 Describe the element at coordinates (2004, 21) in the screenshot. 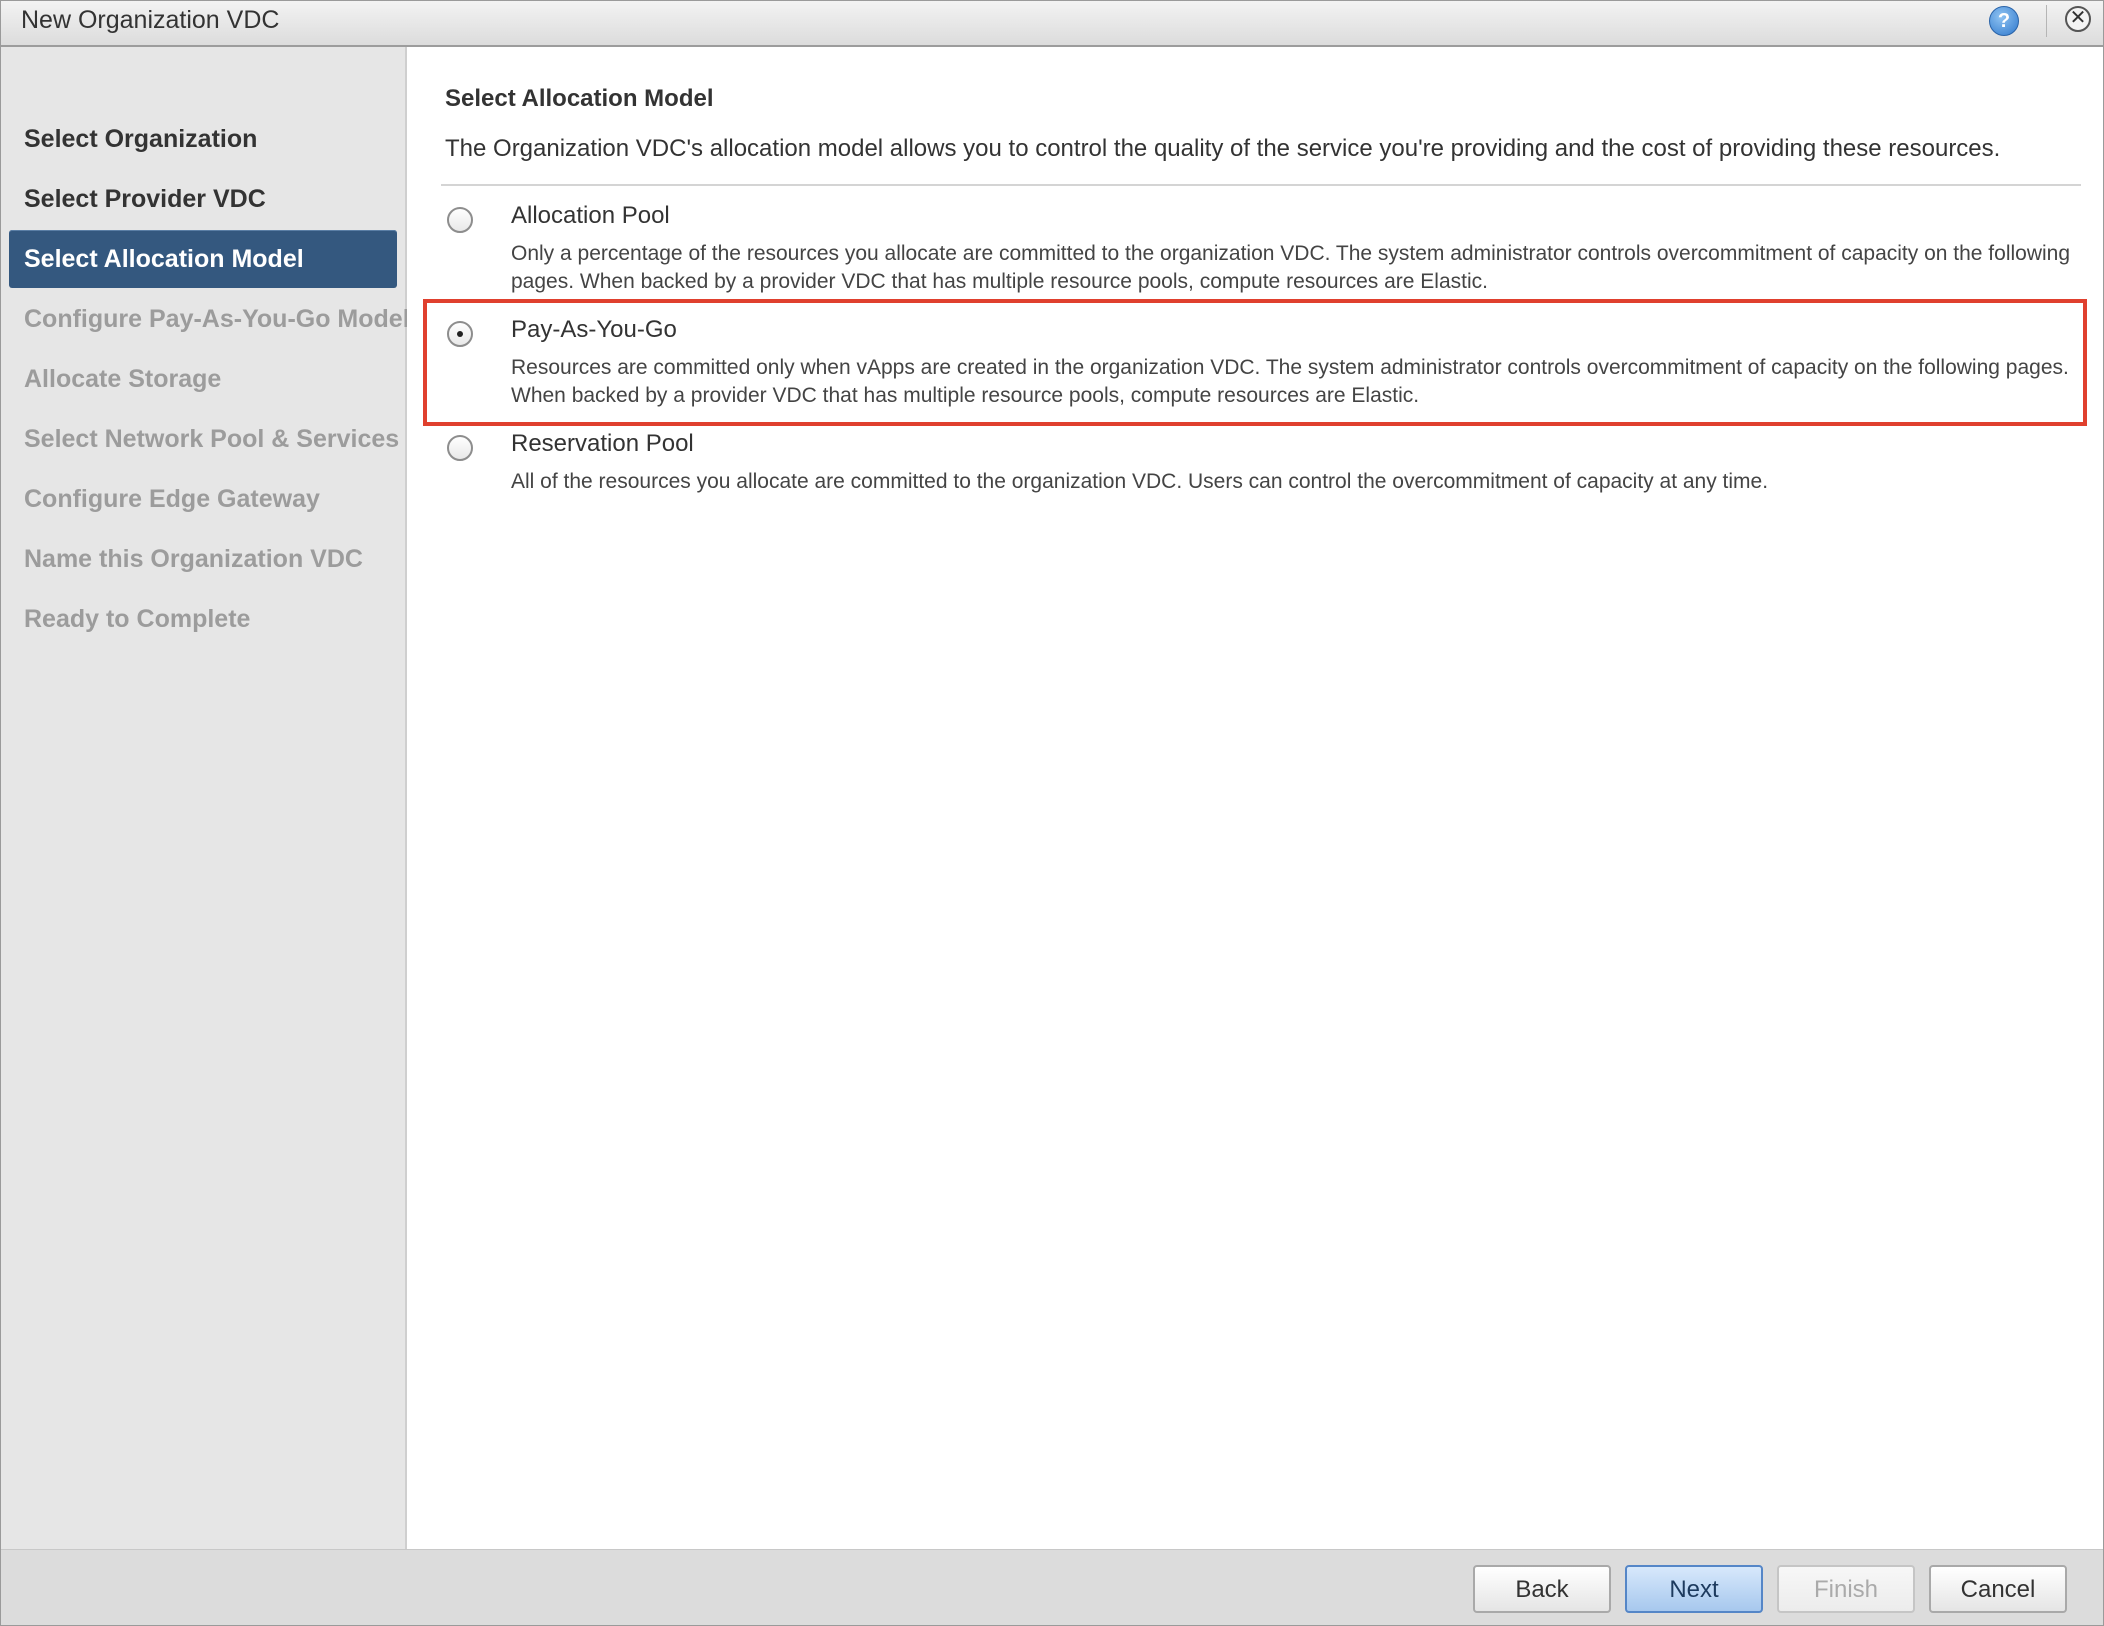

I see `help-icon: ?` at that location.